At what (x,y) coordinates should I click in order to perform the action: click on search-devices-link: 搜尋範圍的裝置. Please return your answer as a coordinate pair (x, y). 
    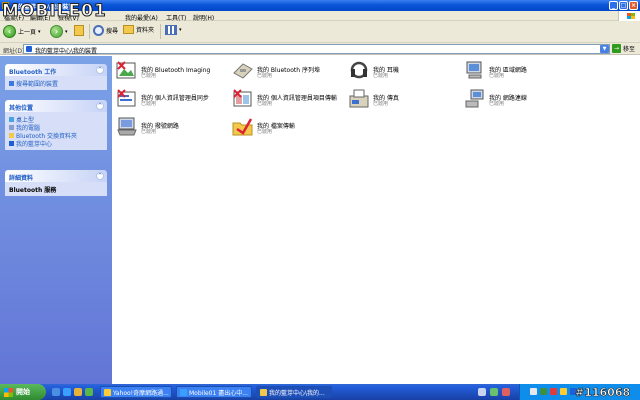
    Looking at the image, I should click on (56, 83).